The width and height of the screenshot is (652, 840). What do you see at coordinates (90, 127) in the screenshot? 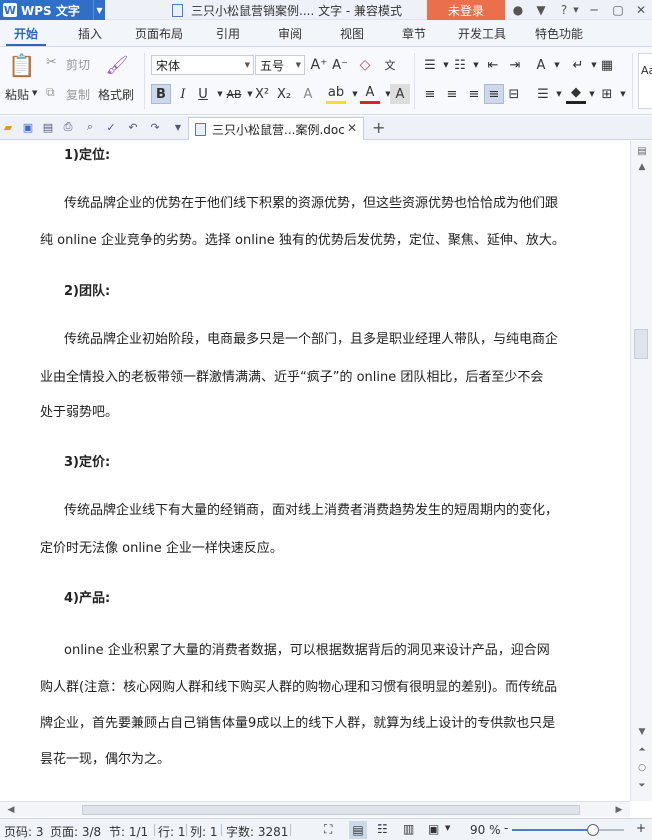
I see `print-preview-icon: ⌕` at bounding box center [90, 127].